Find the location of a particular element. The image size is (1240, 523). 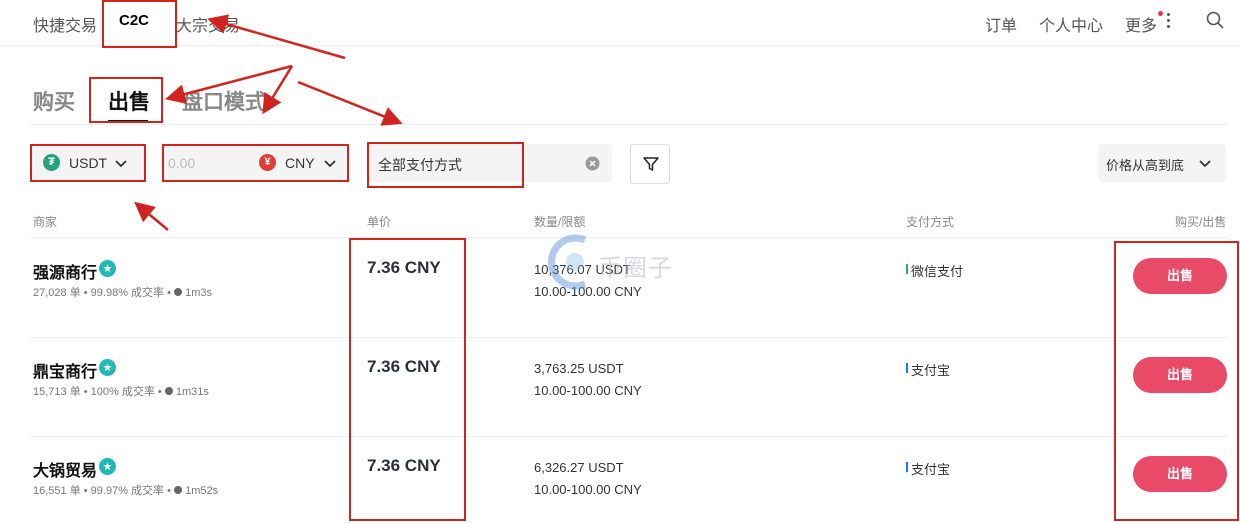

annotation-arrows is located at coordinates (268, 122).